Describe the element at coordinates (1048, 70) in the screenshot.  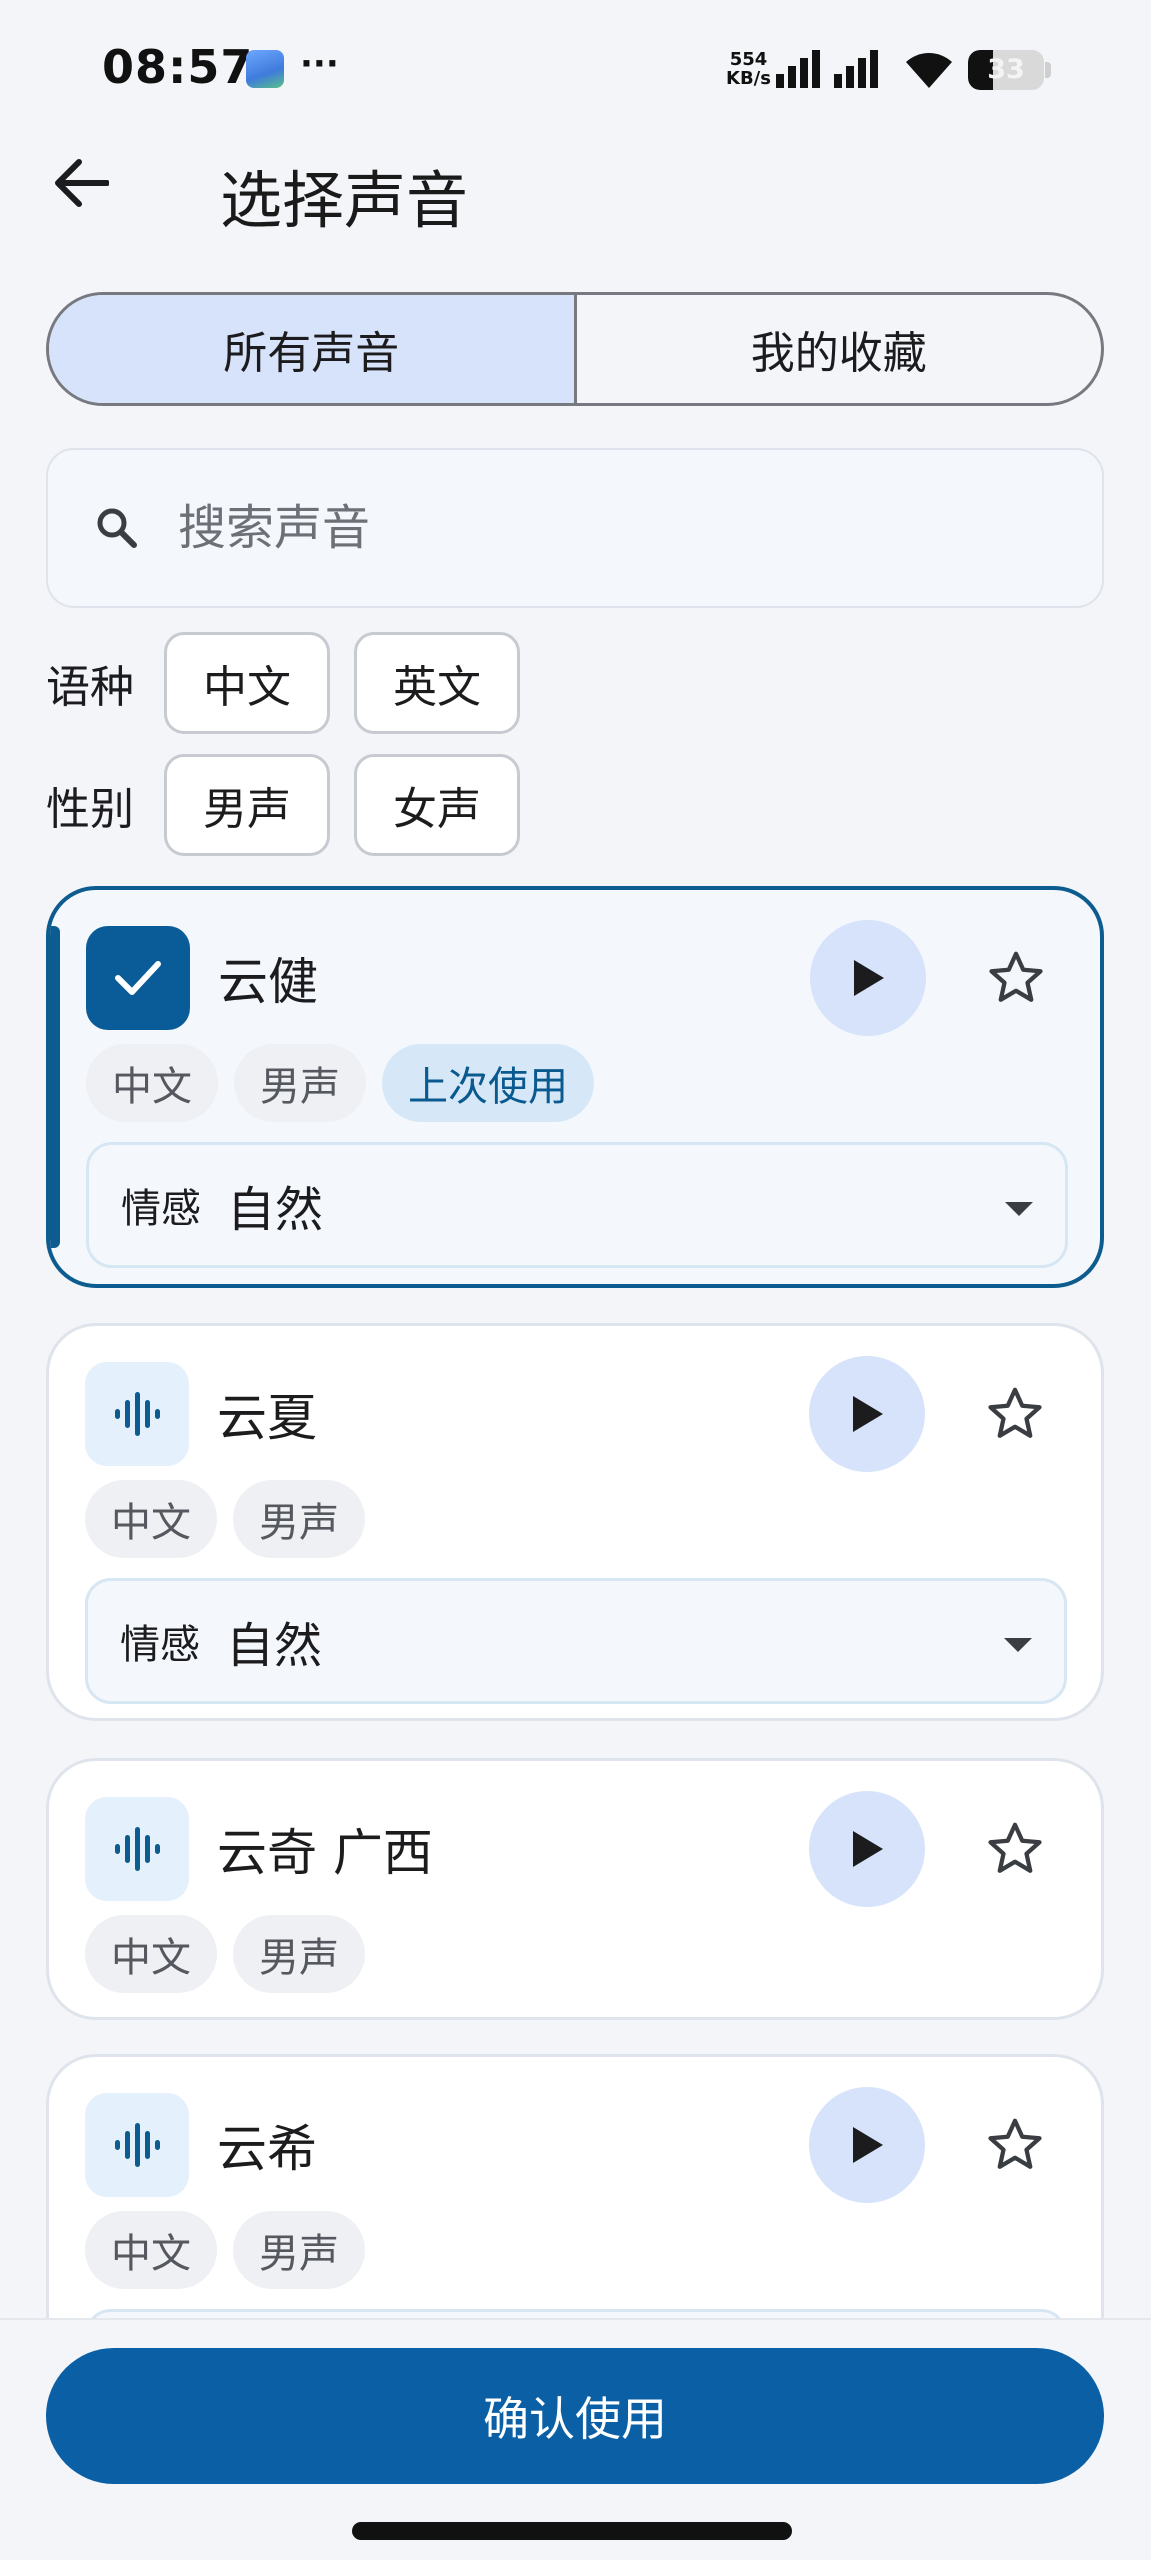
I see `battery-tip` at that location.